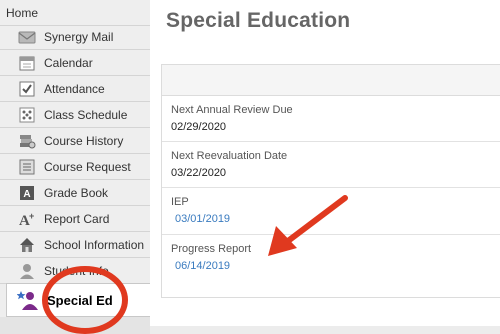 The image size is (500, 334). Describe the element at coordinates (75, 325) in the screenshot. I see `sidebar-footer` at that location.